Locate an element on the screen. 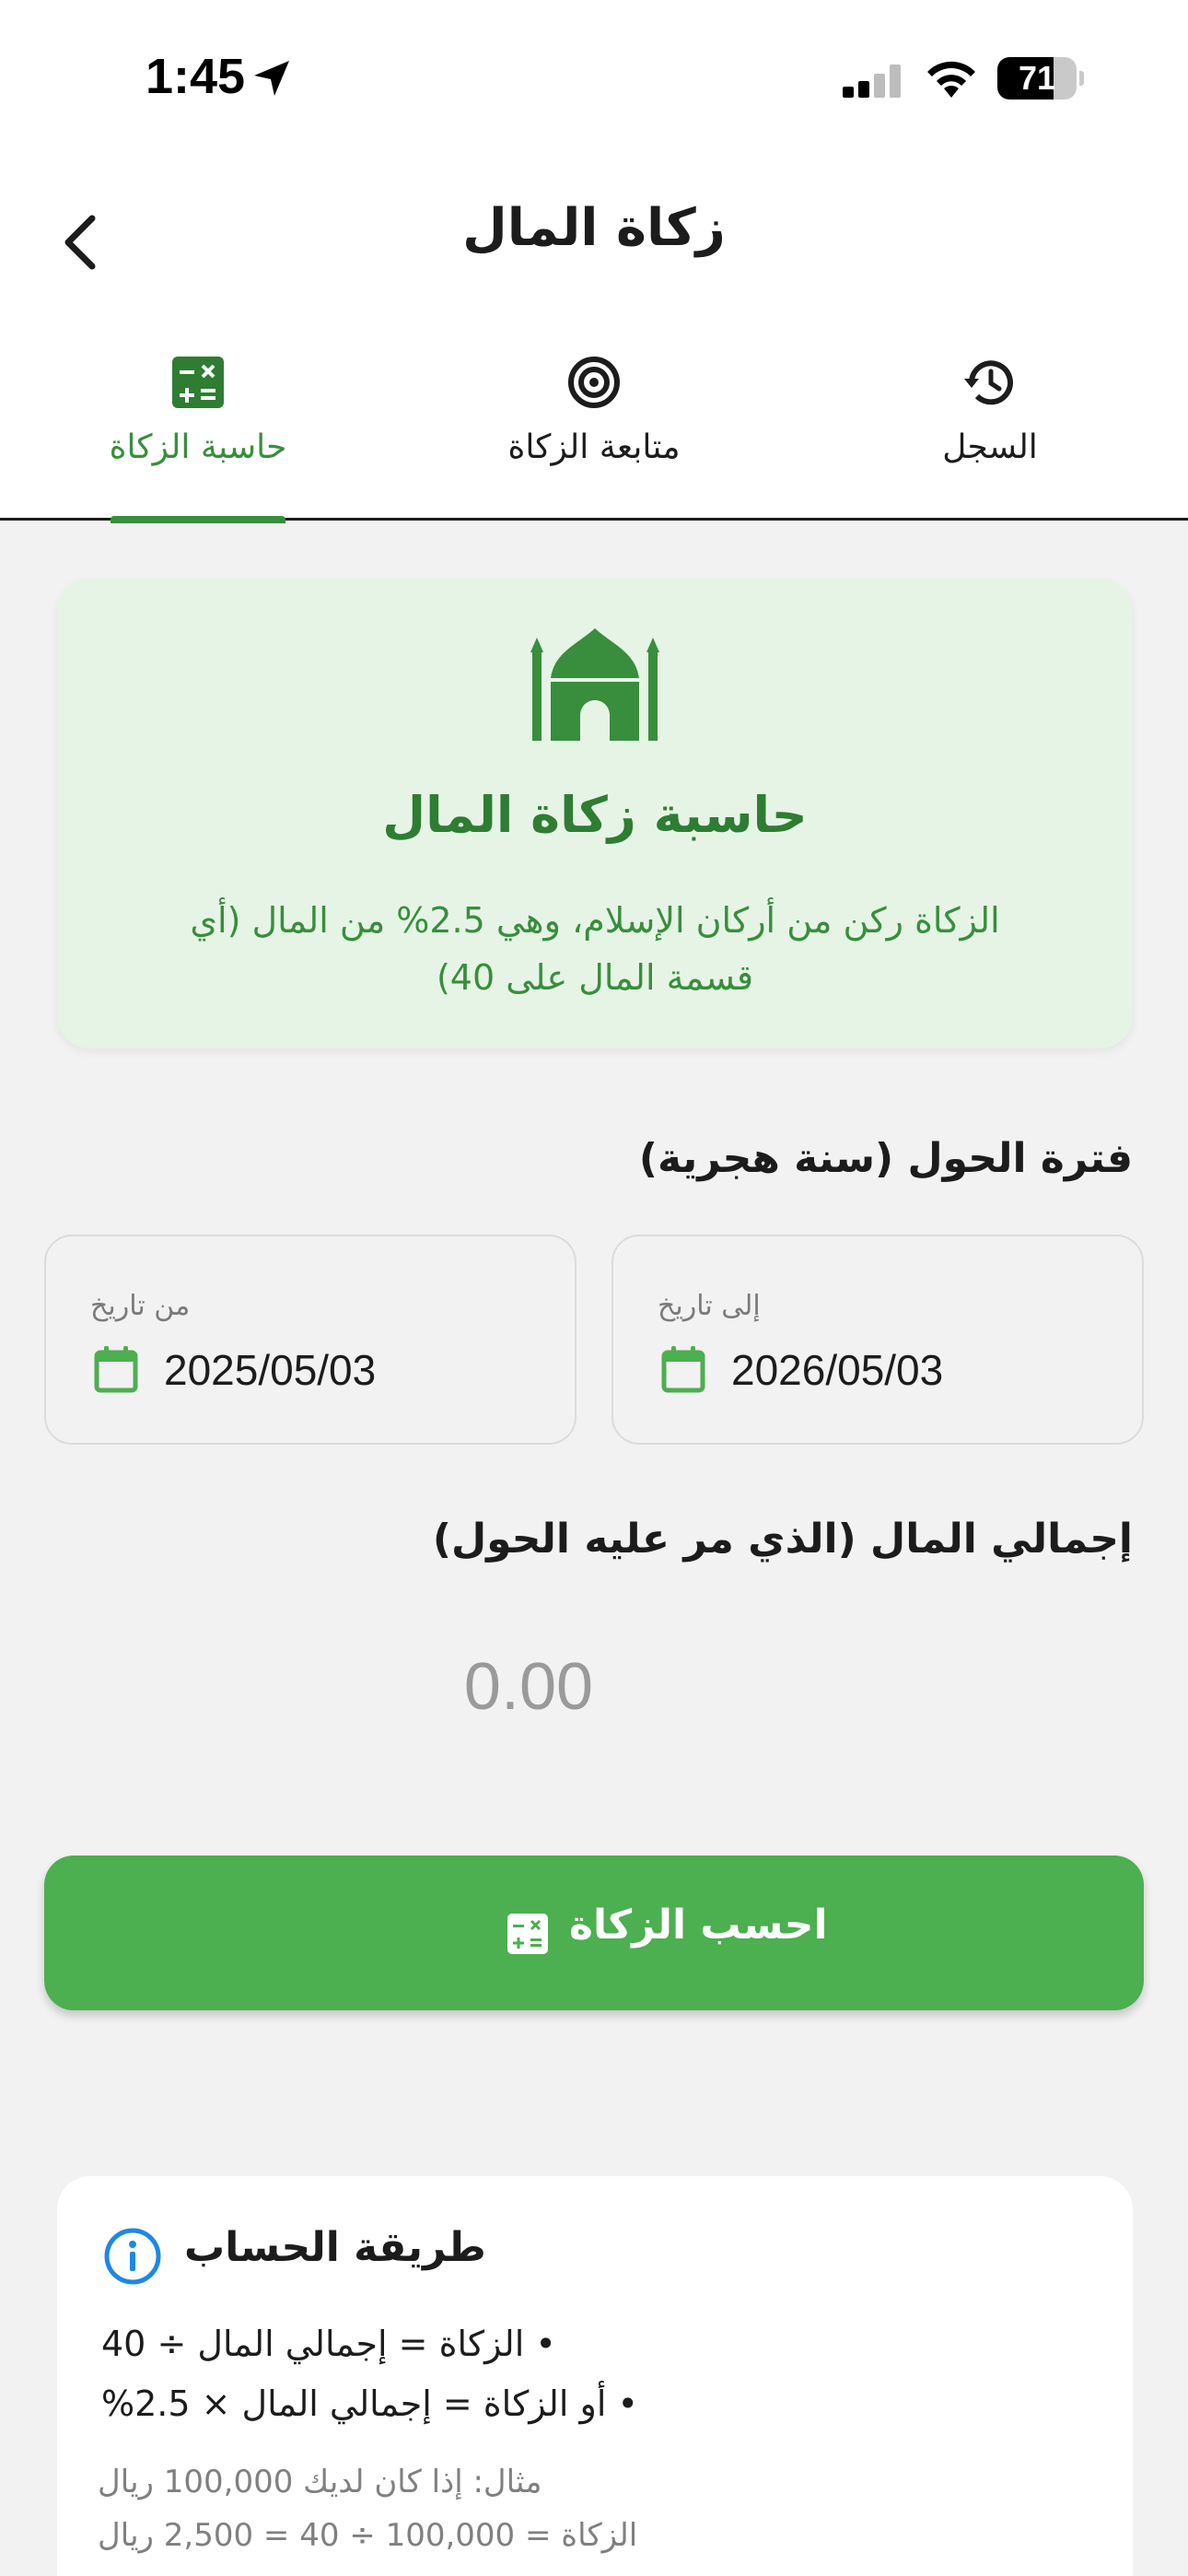 The height and width of the screenshot is (2576, 1188). hero-title: حاسبة زكاة المال is located at coordinates (595, 815).